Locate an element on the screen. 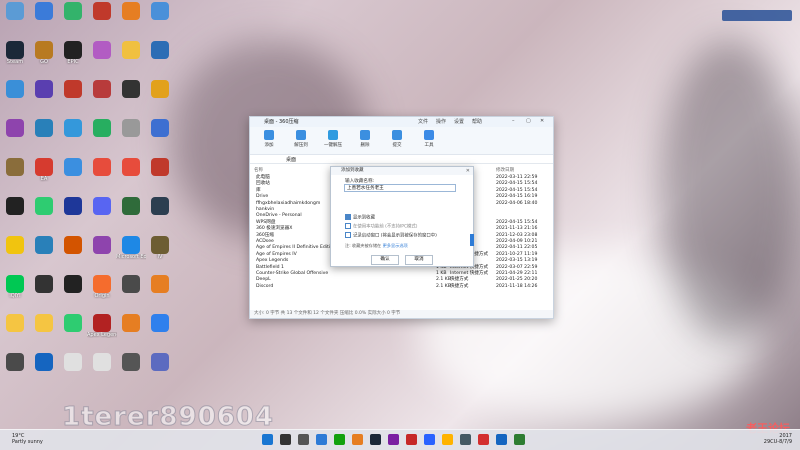  more-options-link: 更多显示选项 is located at coordinates (395, 245).